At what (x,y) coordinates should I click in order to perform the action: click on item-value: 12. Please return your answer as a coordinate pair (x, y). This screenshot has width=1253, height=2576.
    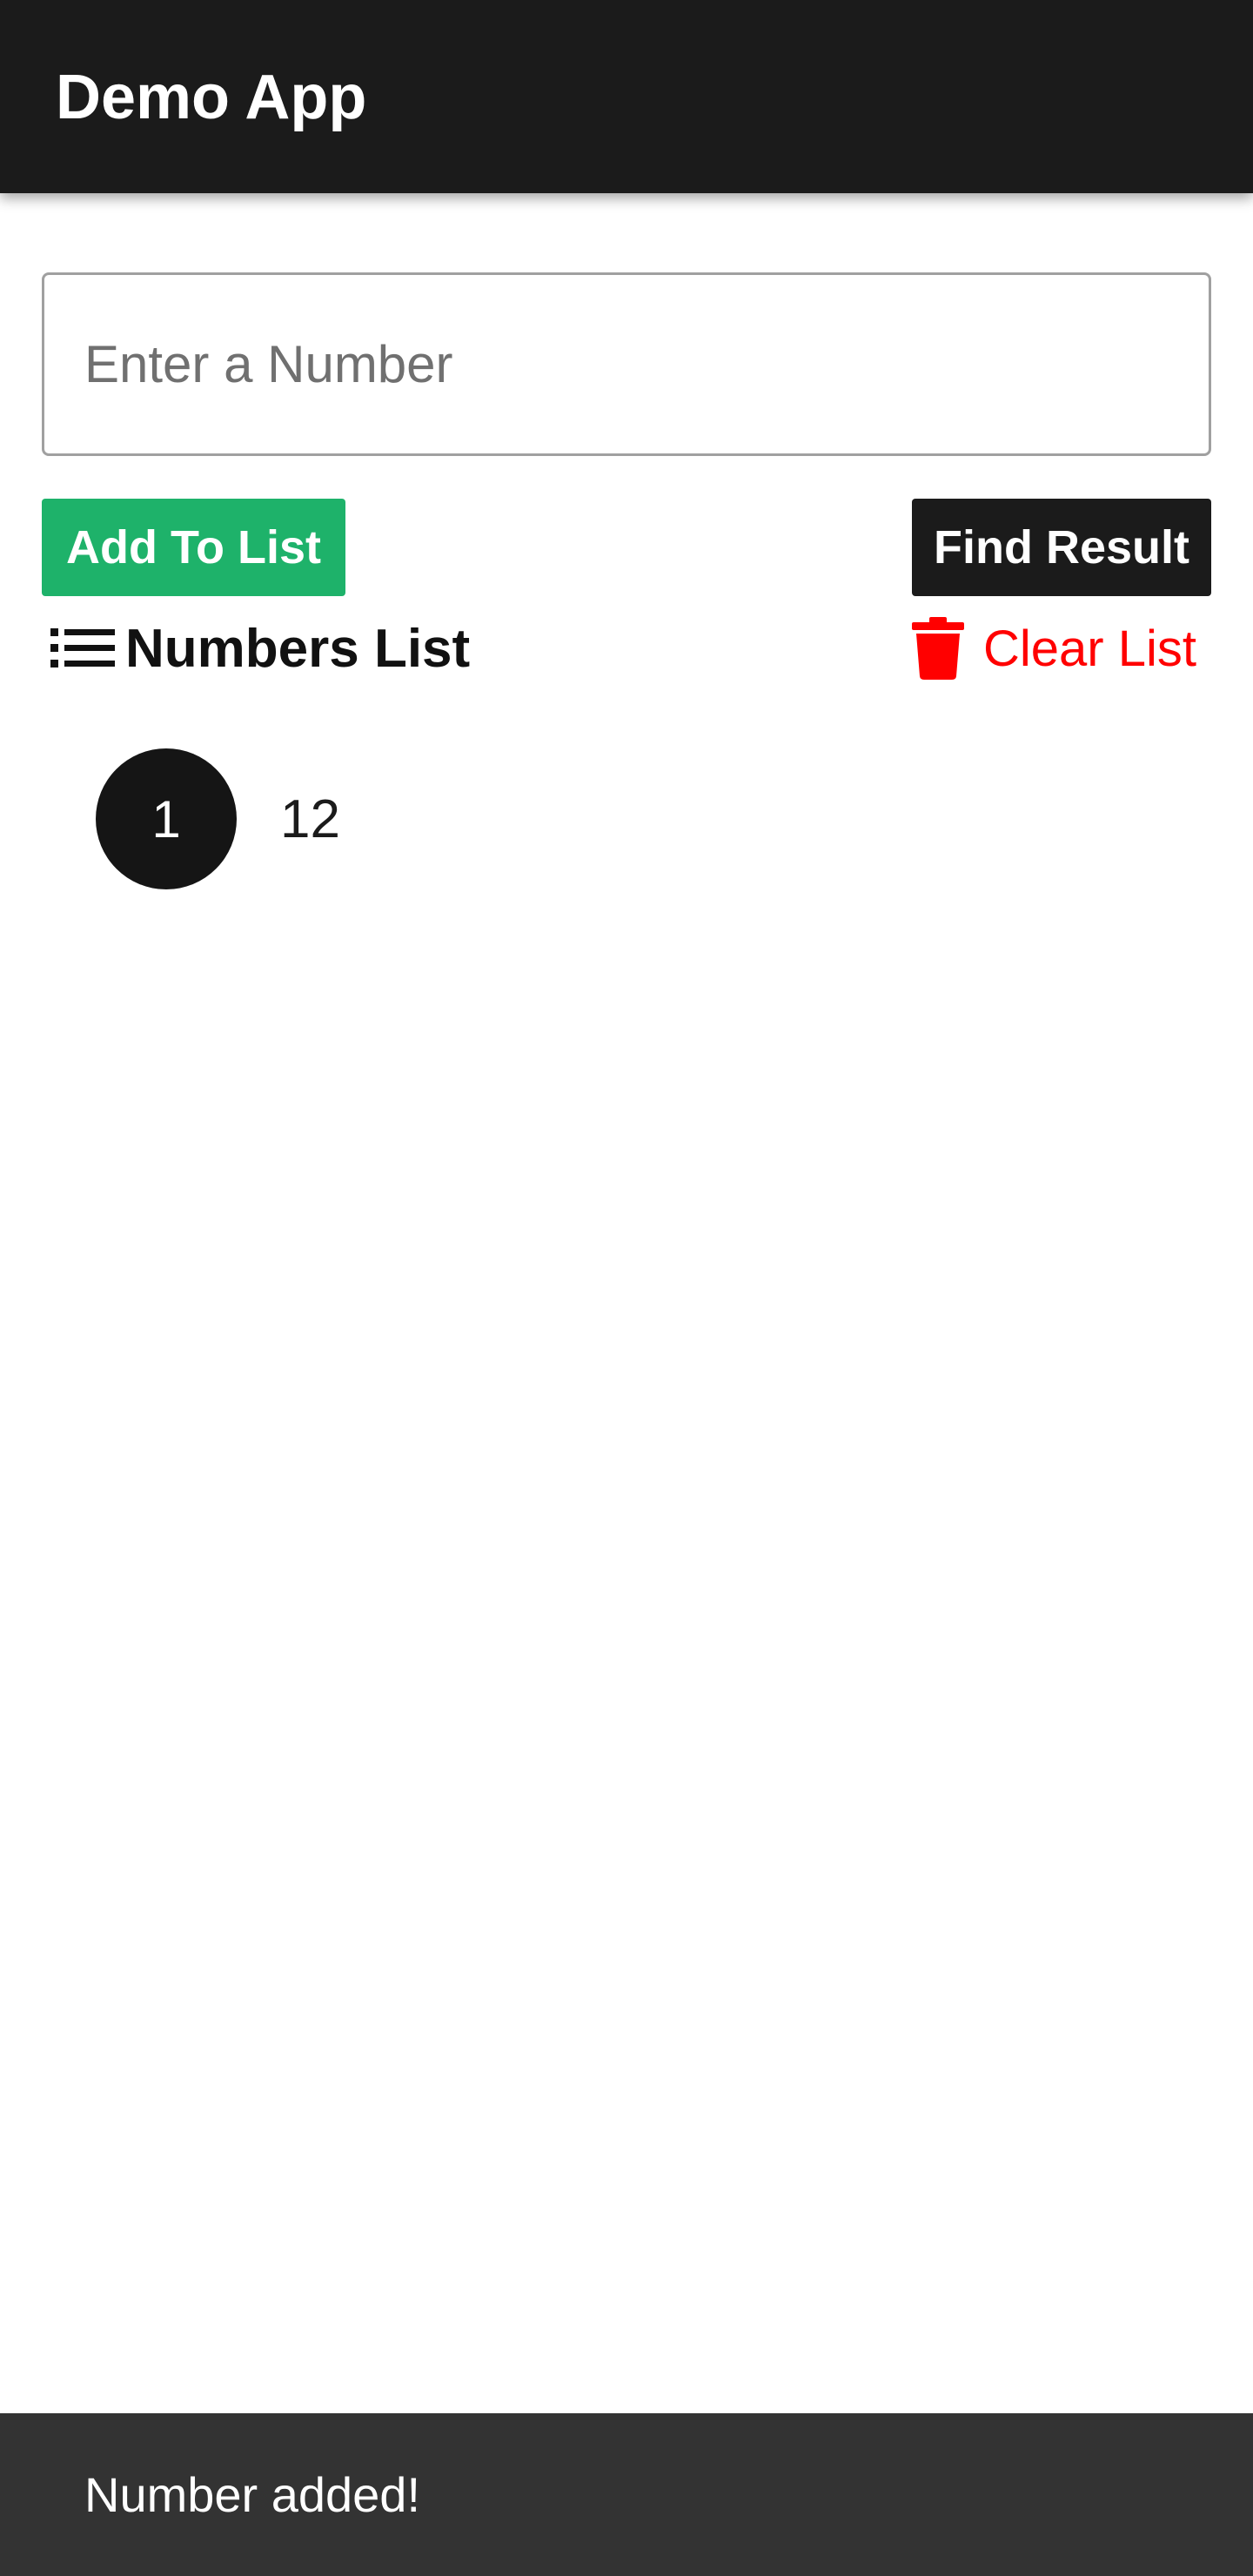
    Looking at the image, I should click on (310, 818).